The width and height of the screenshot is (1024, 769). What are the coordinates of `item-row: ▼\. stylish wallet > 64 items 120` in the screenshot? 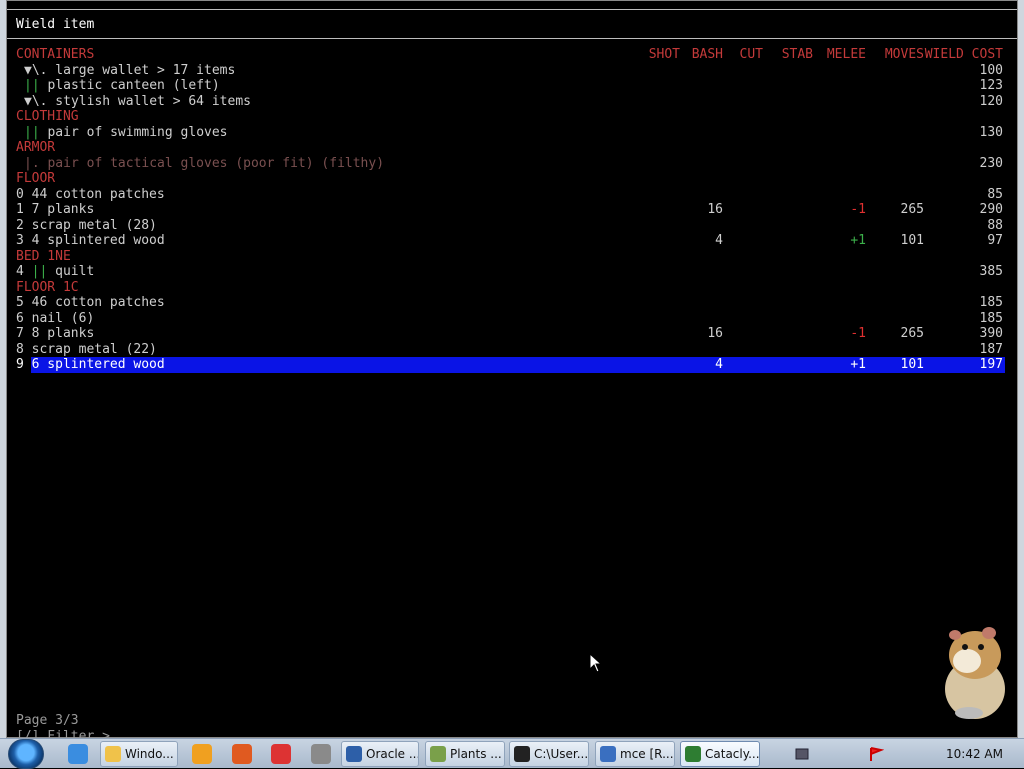 It's located at (512, 102).